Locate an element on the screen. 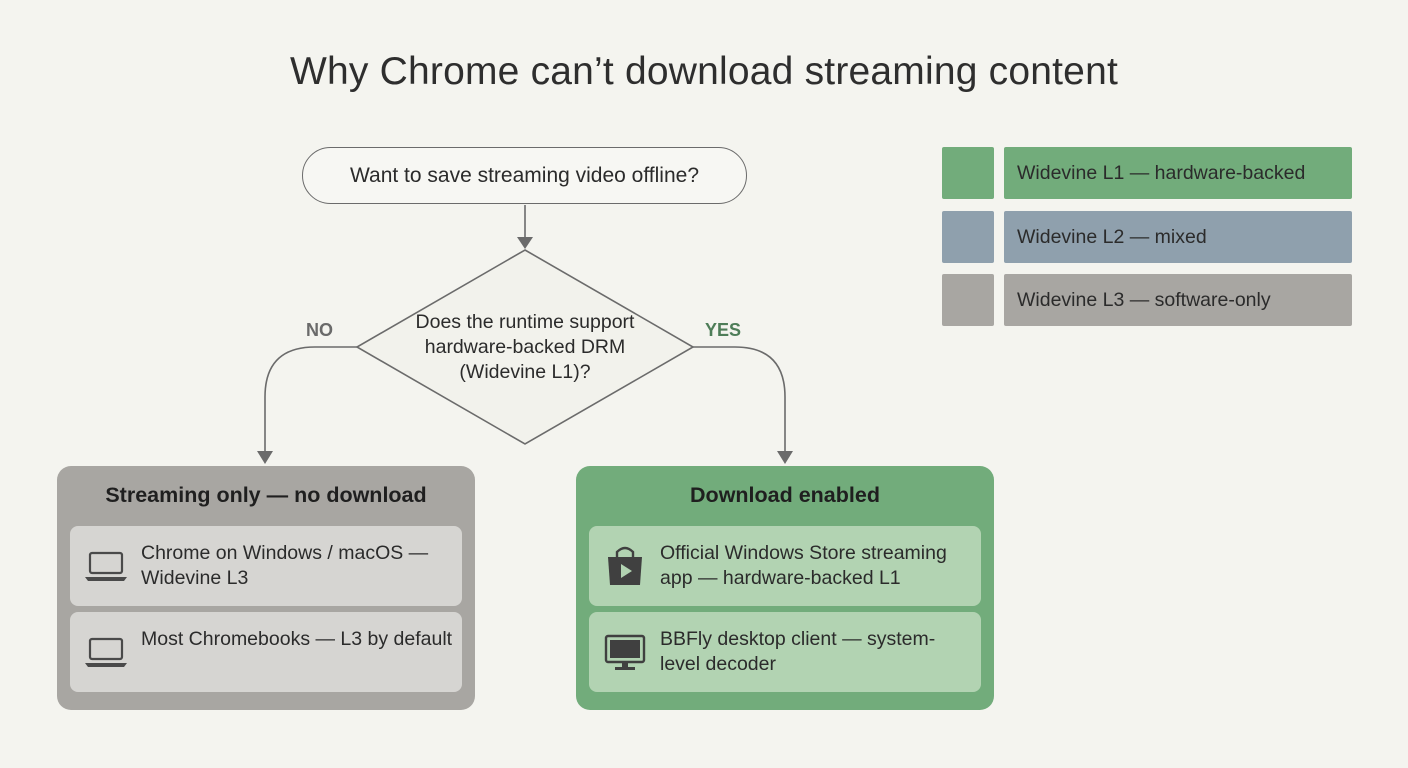 The height and width of the screenshot is (768, 1408). store-bag-play-icon is located at coordinates (625, 565).